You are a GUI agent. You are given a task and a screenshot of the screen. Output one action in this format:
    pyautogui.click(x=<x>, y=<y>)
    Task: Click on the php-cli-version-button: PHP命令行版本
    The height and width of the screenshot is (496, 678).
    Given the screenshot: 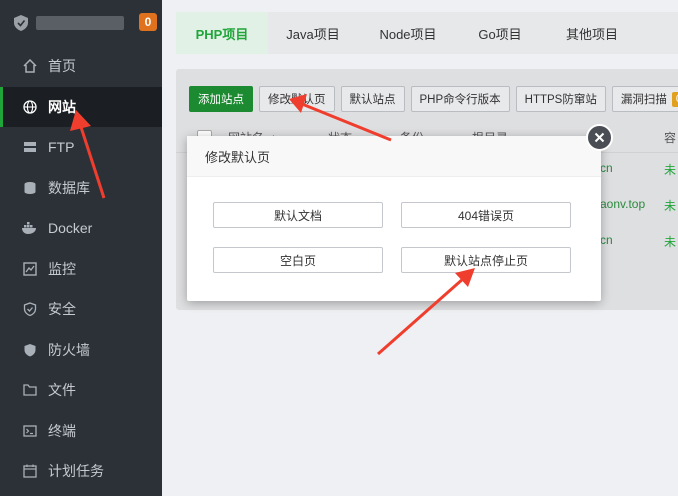 What is the action you would take?
    pyautogui.click(x=460, y=99)
    